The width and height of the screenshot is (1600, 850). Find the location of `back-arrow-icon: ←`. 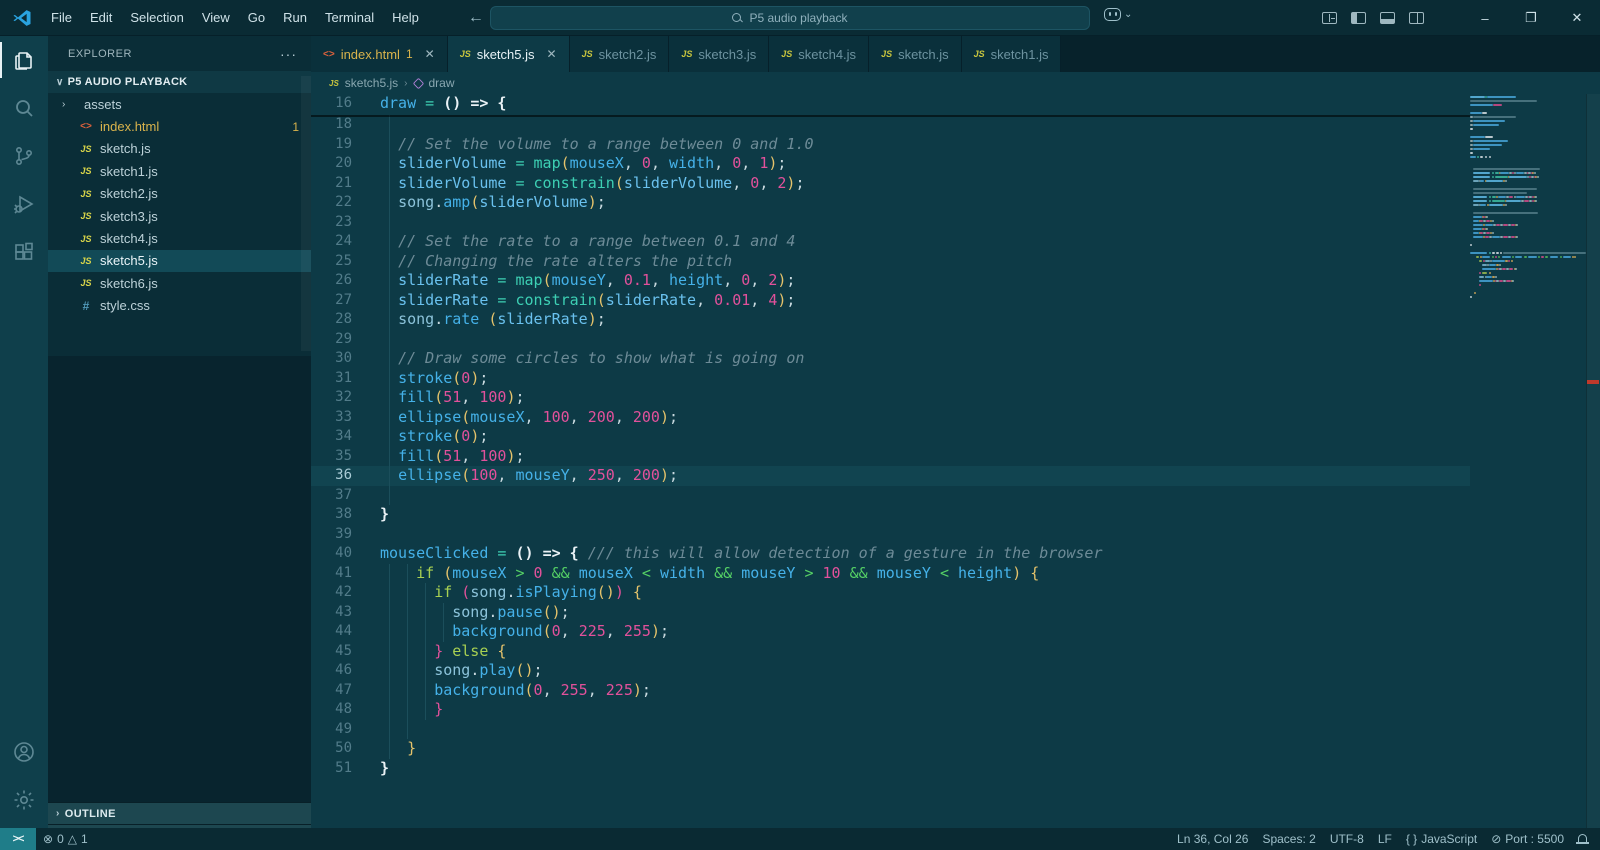

back-arrow-icon: ← is located at coordinates (476, 18).